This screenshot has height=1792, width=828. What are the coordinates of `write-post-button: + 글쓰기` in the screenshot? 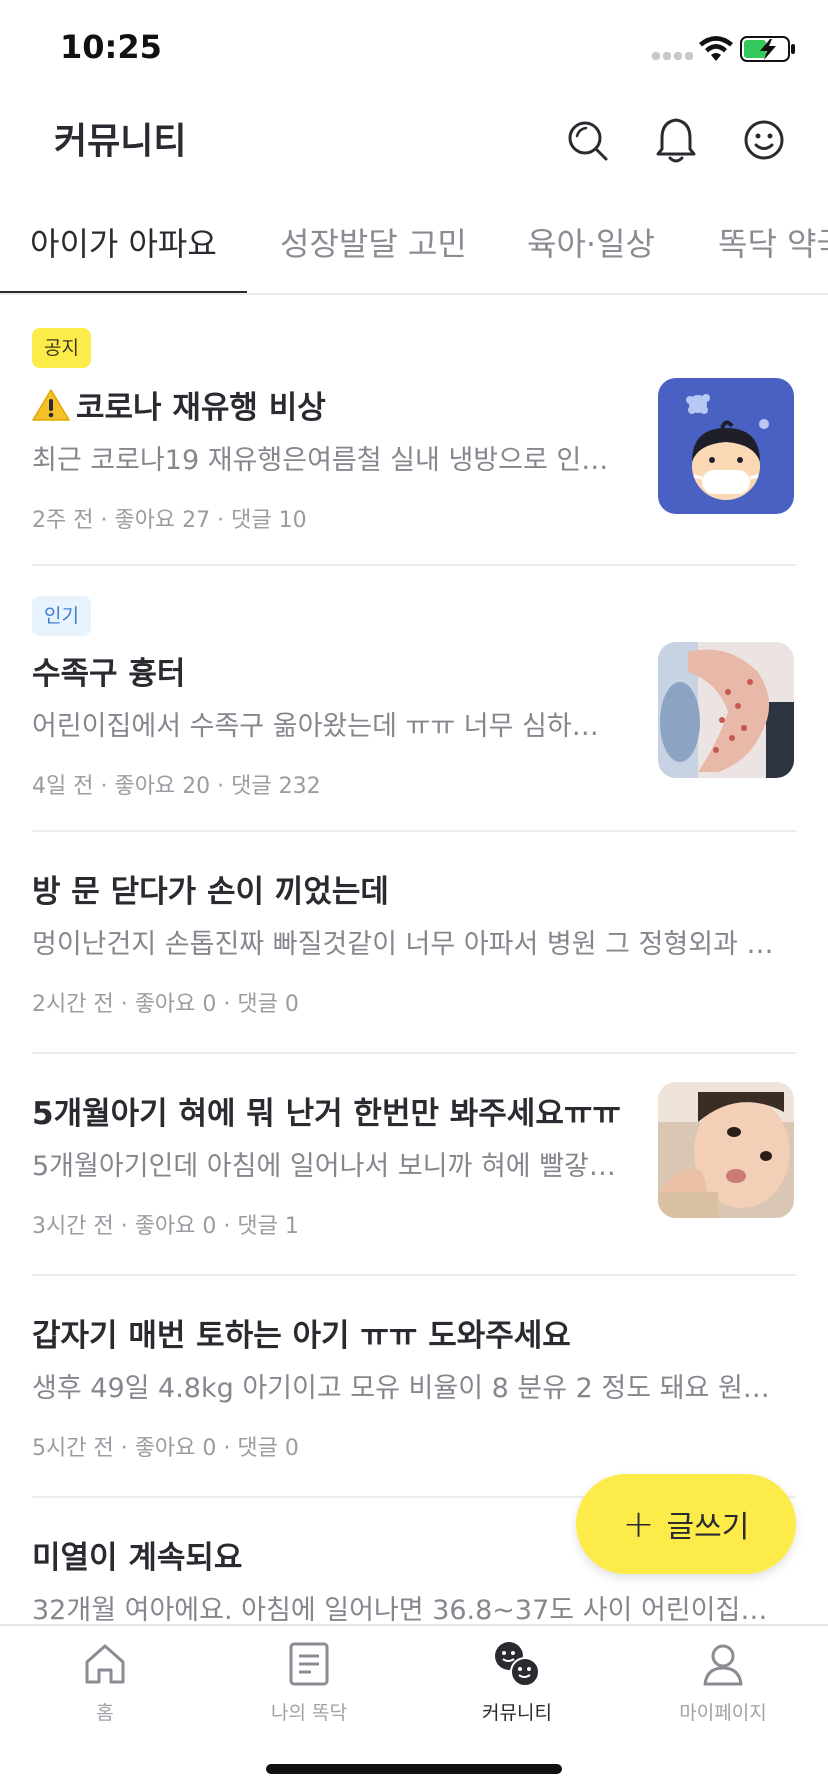 It's located at (686, 1524).